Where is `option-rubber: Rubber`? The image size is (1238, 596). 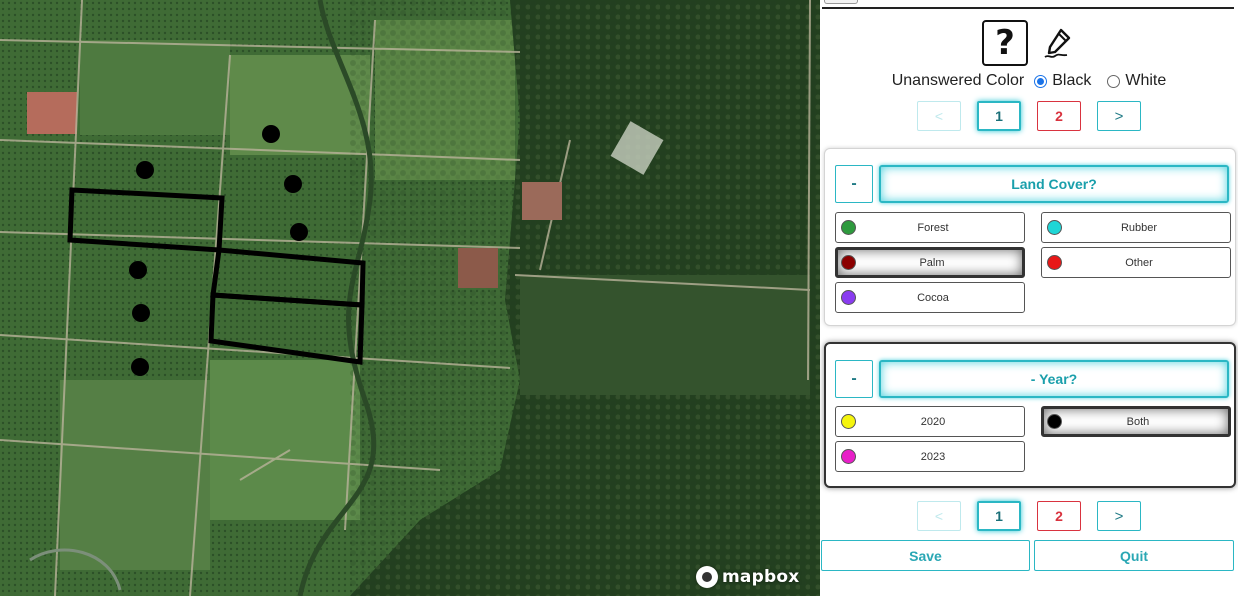
option-rubber: Rubber is located at coordinates (1136, 227).